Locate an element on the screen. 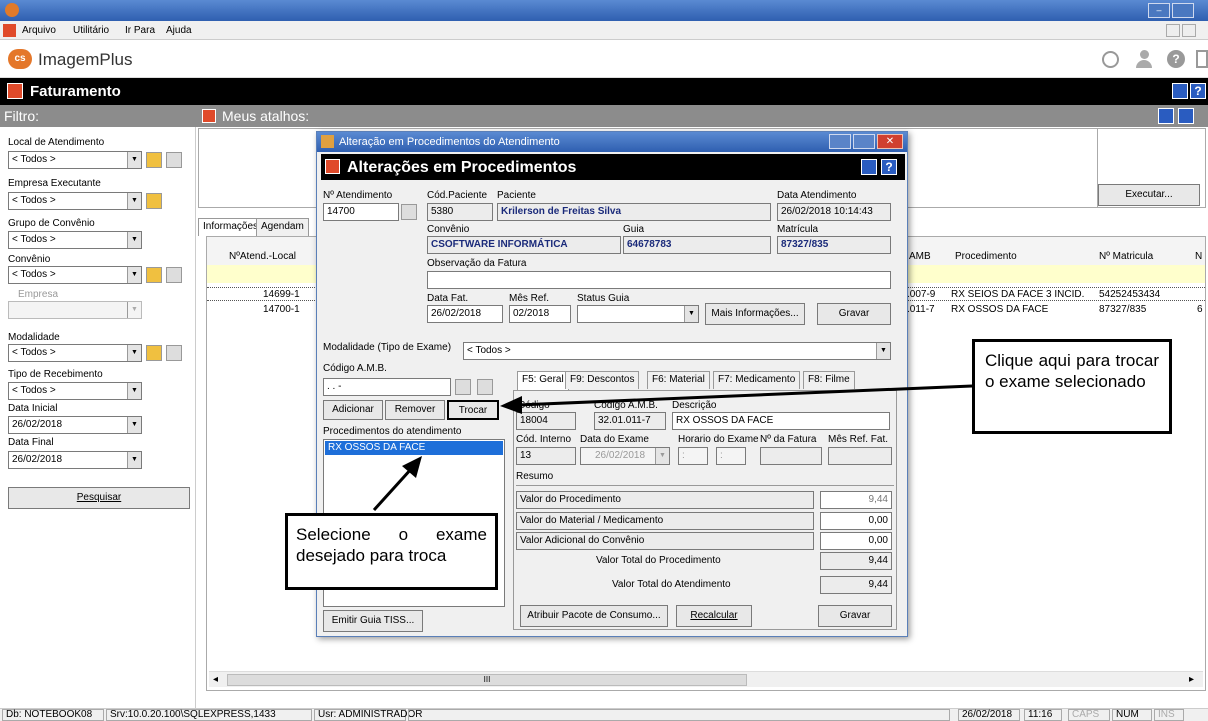 This screenshot has height=721, width=1208. status-db: Db: NOTEBOOK08 is located at coordinates (53, 715).